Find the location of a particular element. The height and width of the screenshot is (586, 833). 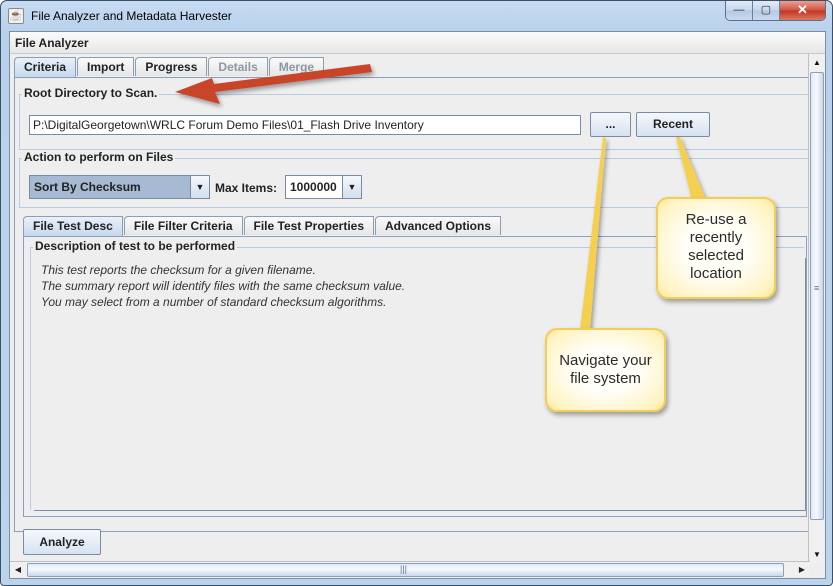

maximize-button: ▢ is located at coordinates (766, 10).